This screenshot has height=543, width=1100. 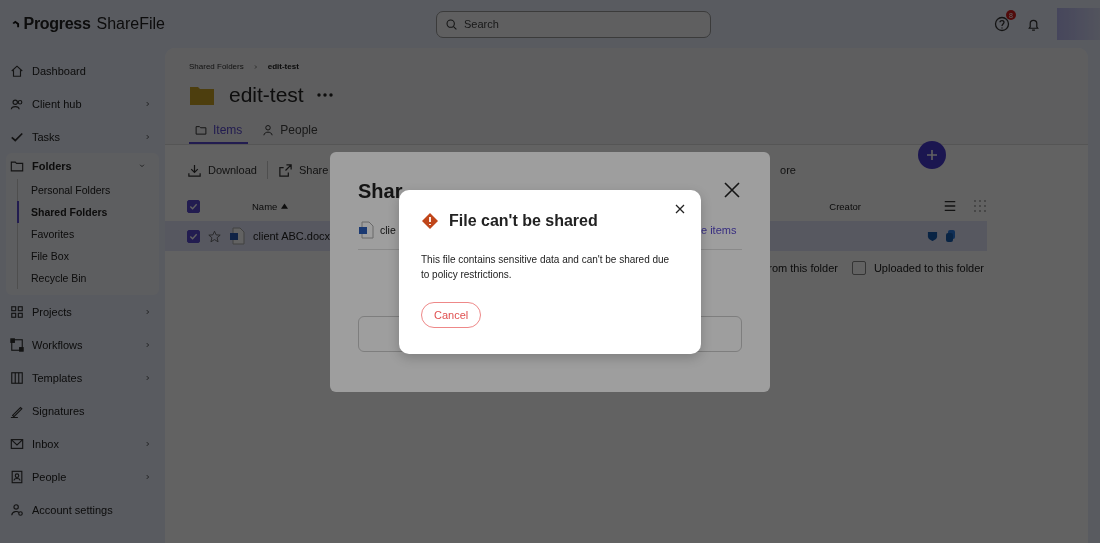 I want to click on filter-label: Uploaded to this folder, so click(x=928, y=268).